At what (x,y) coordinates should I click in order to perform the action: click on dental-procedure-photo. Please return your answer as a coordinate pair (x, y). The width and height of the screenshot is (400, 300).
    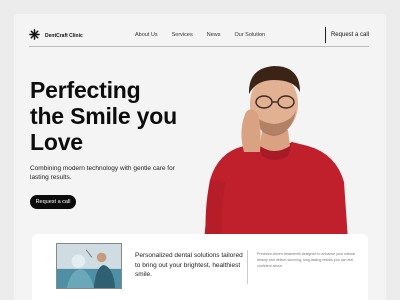
    Looking at the image, I should click on (89, 266).